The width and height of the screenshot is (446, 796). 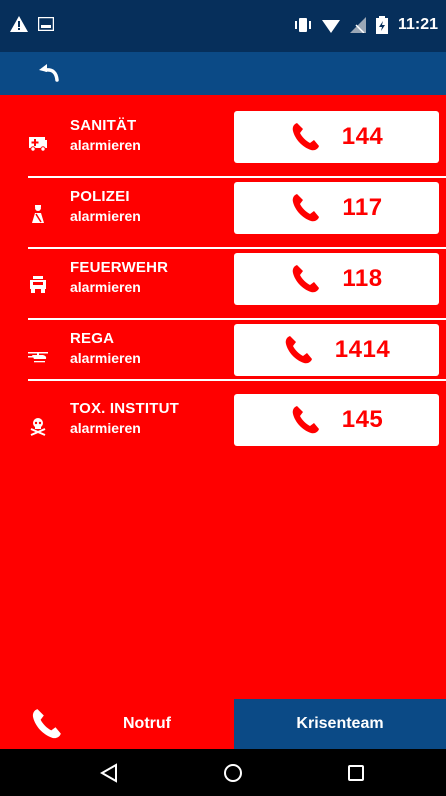 What do you see at coordinates (19, 24) in the screenshot?
I see `warning-icon` at bounding box center [19, 24].